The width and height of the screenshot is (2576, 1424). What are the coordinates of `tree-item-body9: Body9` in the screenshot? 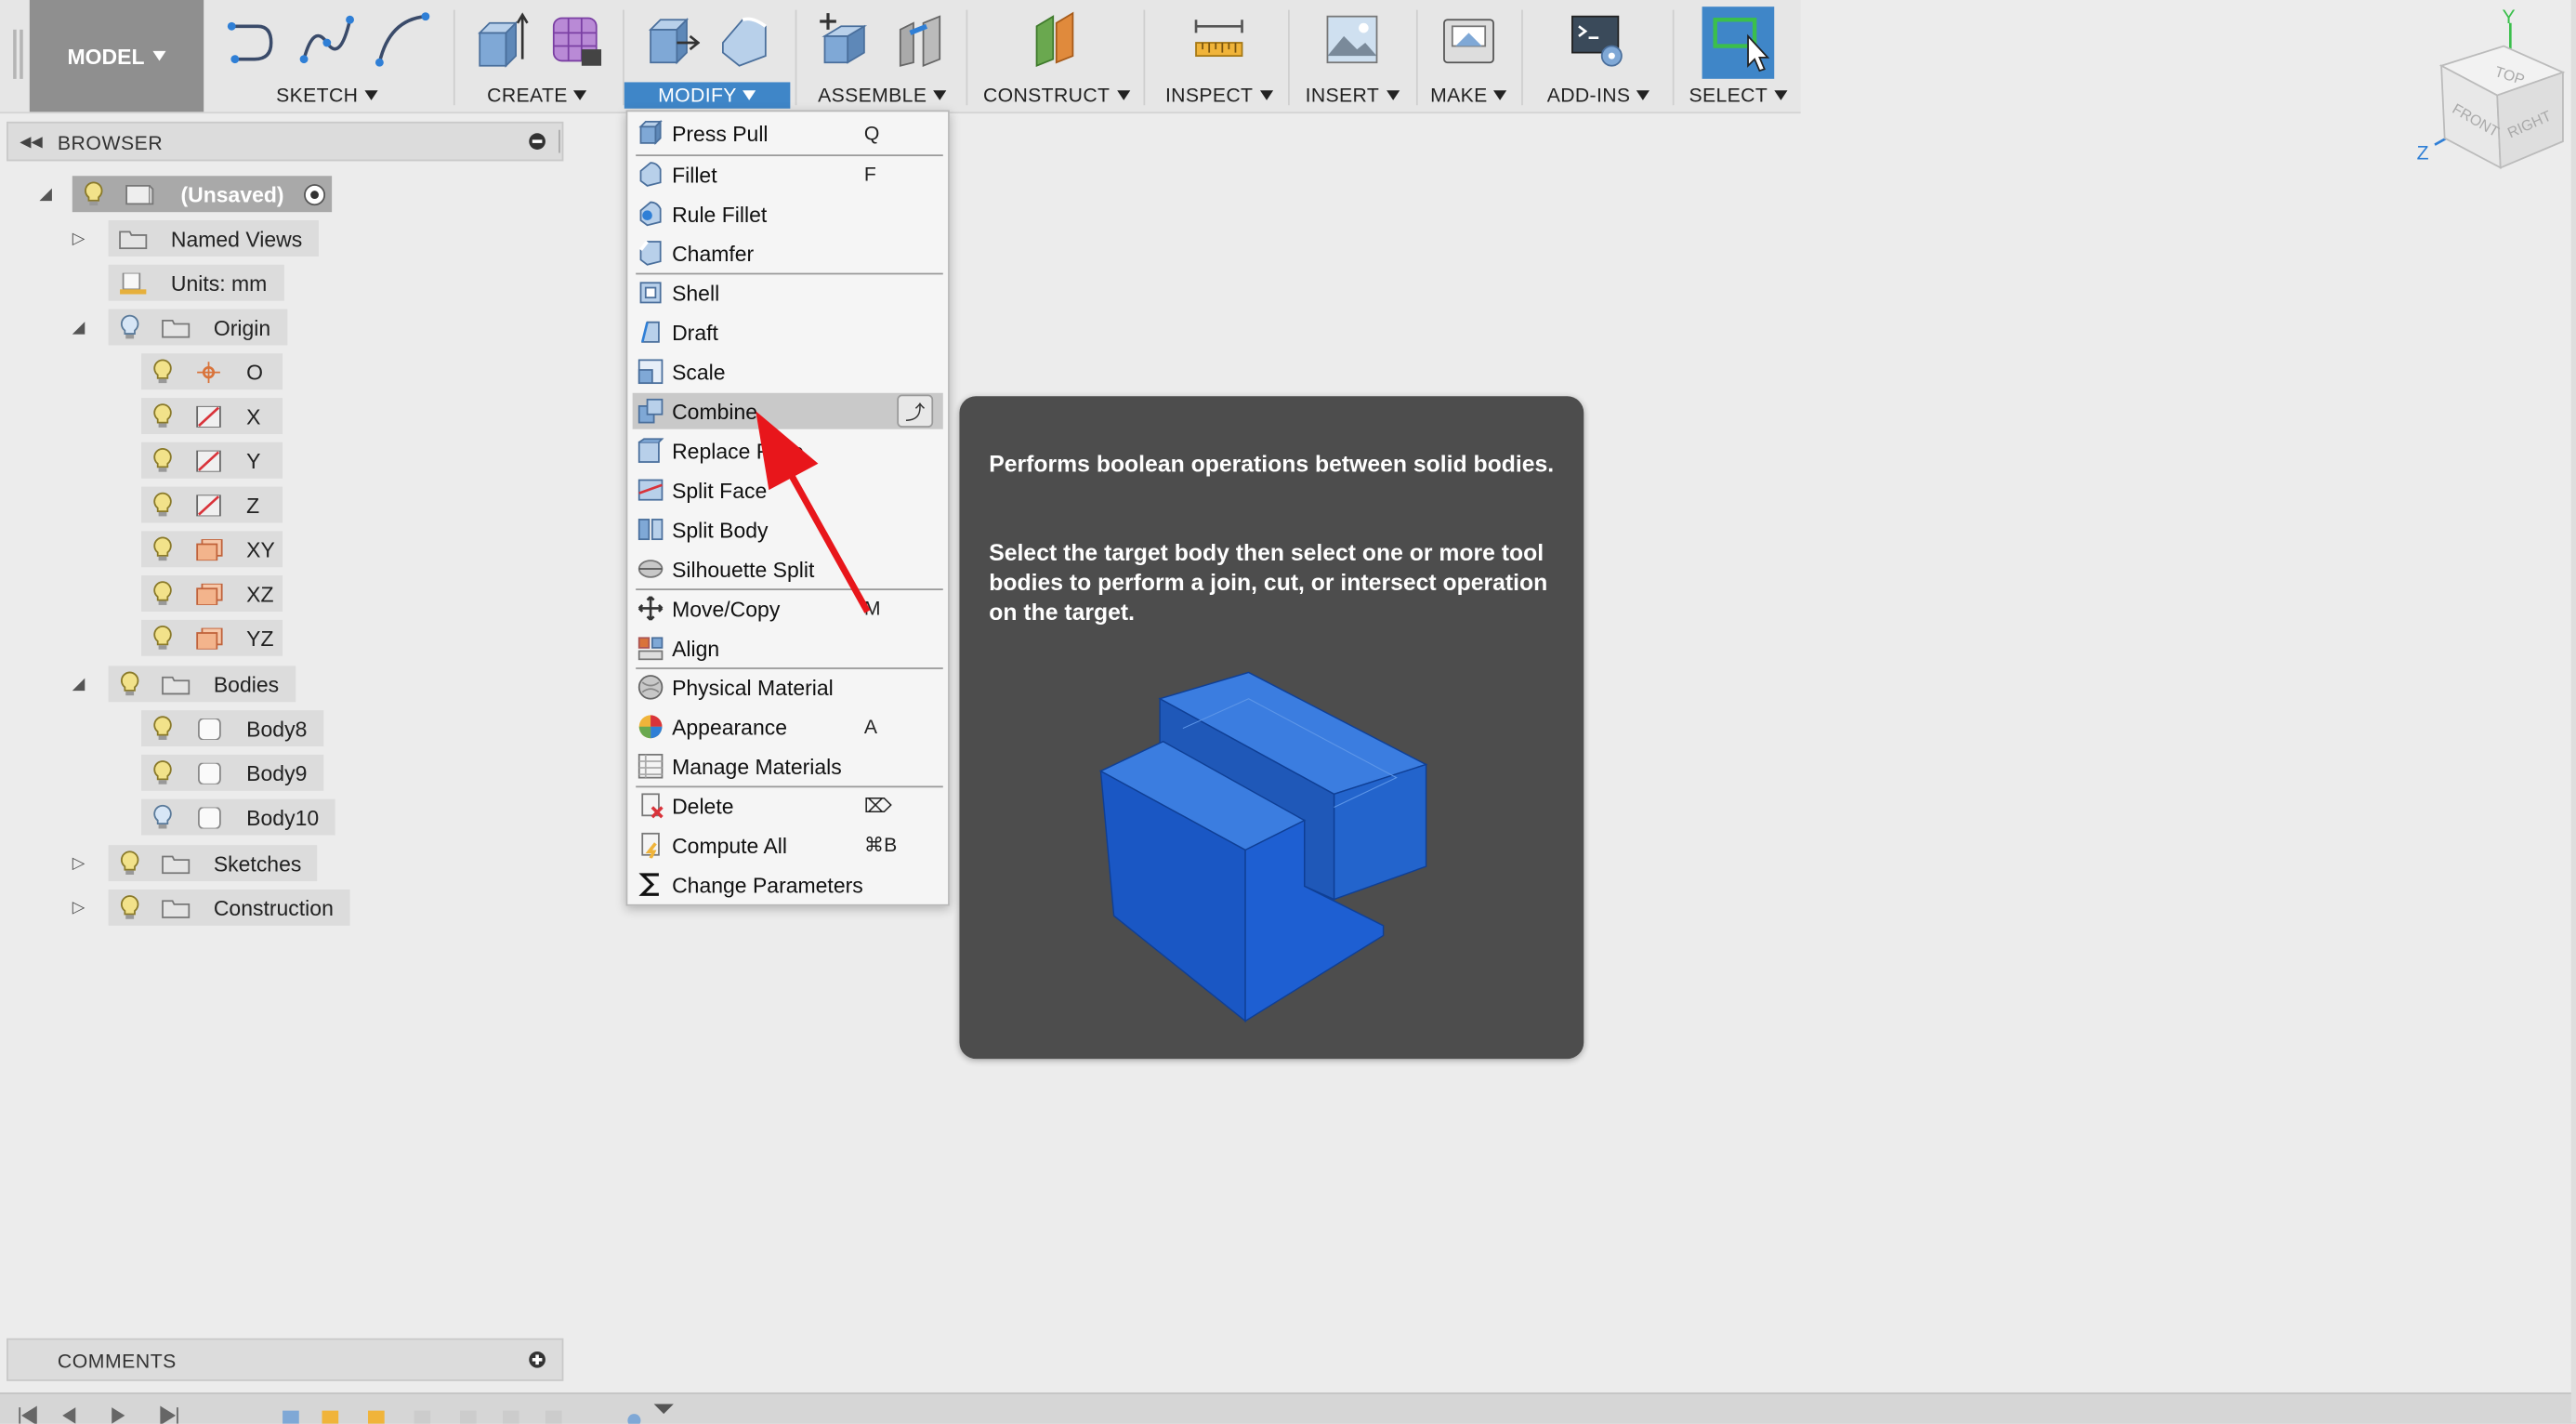 It's located at (232, 772).